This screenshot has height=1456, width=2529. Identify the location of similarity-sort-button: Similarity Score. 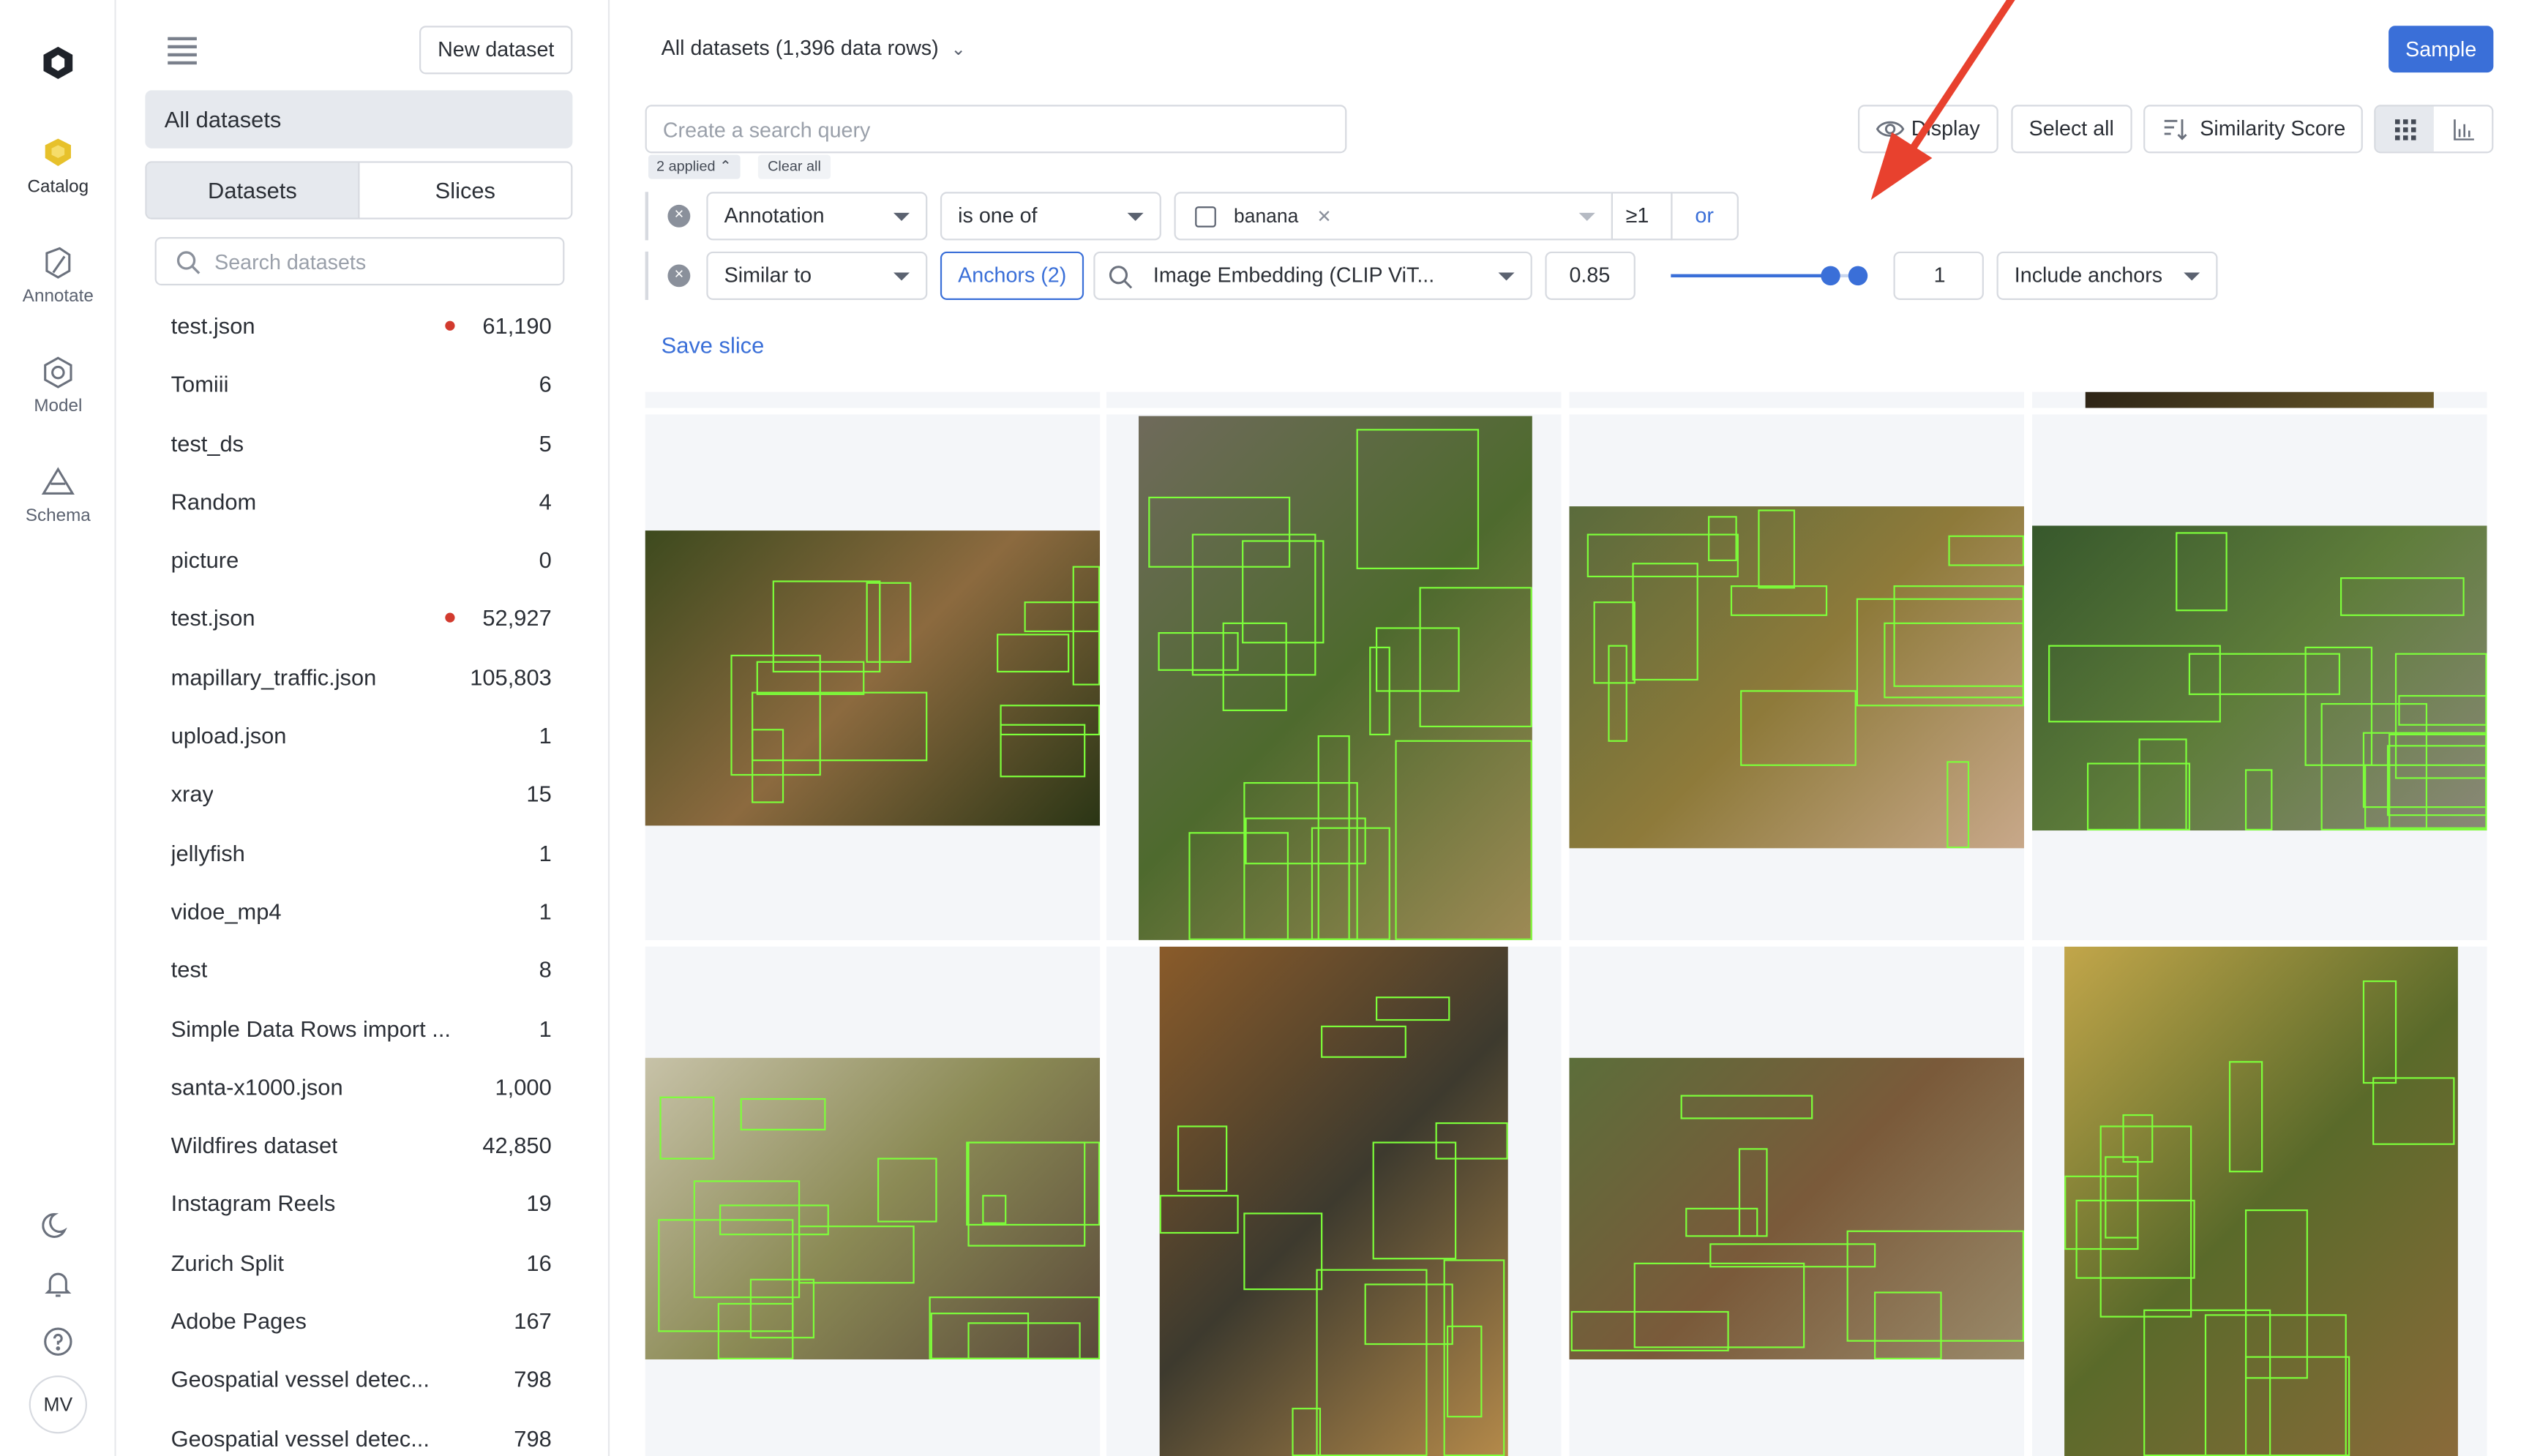
(2253, 129).